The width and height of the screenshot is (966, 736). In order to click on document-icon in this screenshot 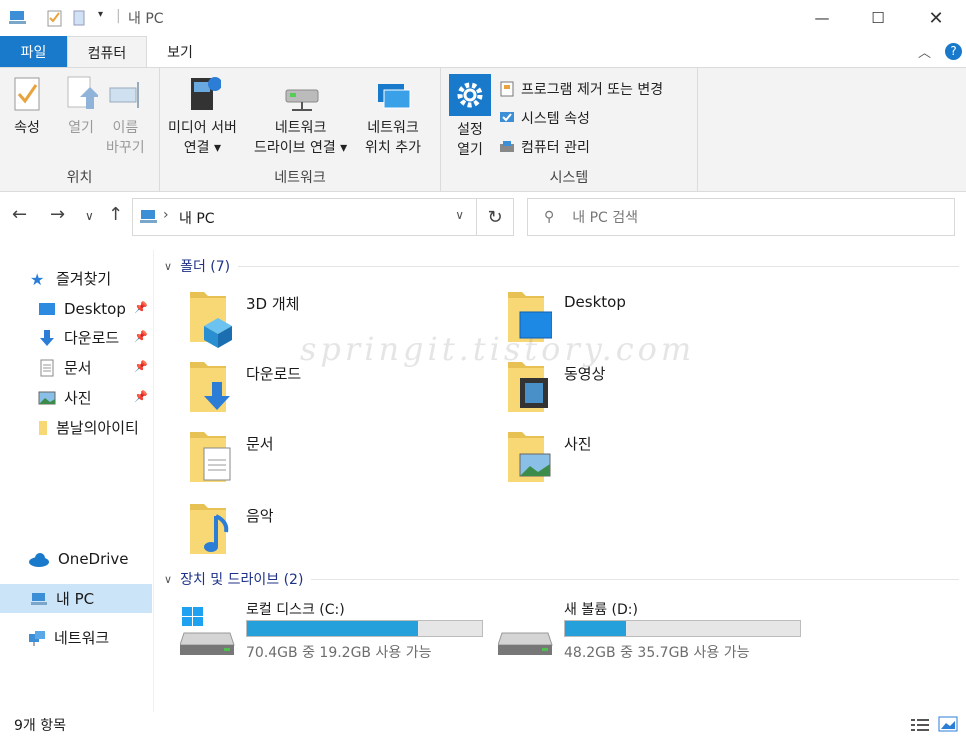, I will do `click(47, 367)`.